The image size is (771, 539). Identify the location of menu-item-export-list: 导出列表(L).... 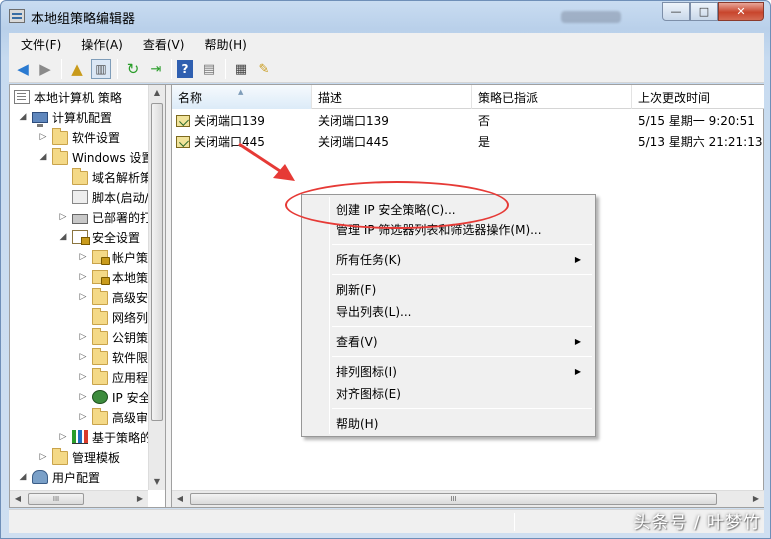
(448, 312).